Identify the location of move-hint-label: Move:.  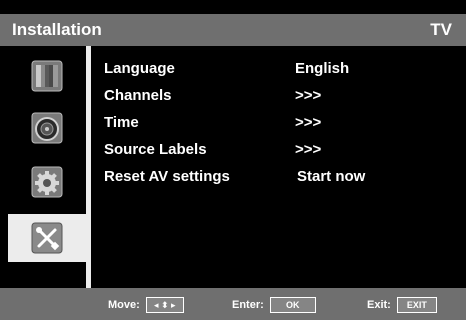
(124, 305).